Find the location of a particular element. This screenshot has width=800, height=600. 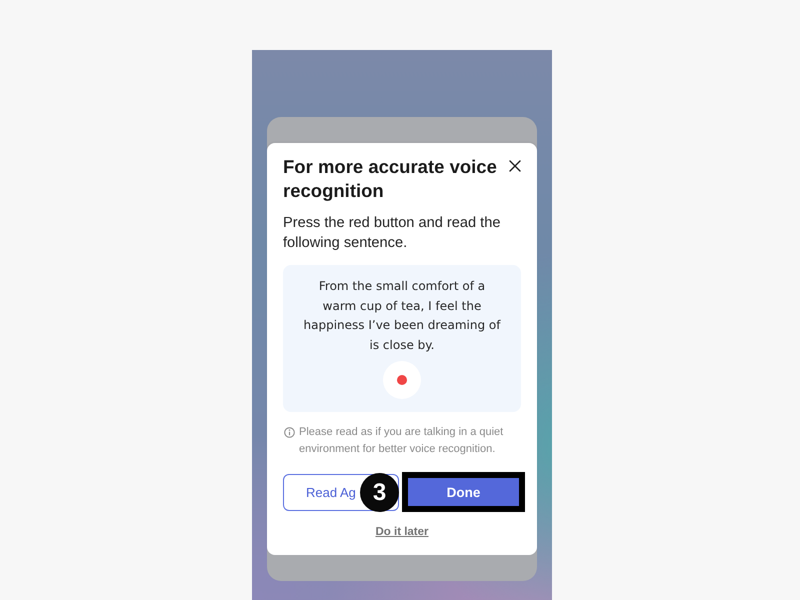

instruction-text: Press the red button and read the following sentence. is located at coordinates (392, 233).